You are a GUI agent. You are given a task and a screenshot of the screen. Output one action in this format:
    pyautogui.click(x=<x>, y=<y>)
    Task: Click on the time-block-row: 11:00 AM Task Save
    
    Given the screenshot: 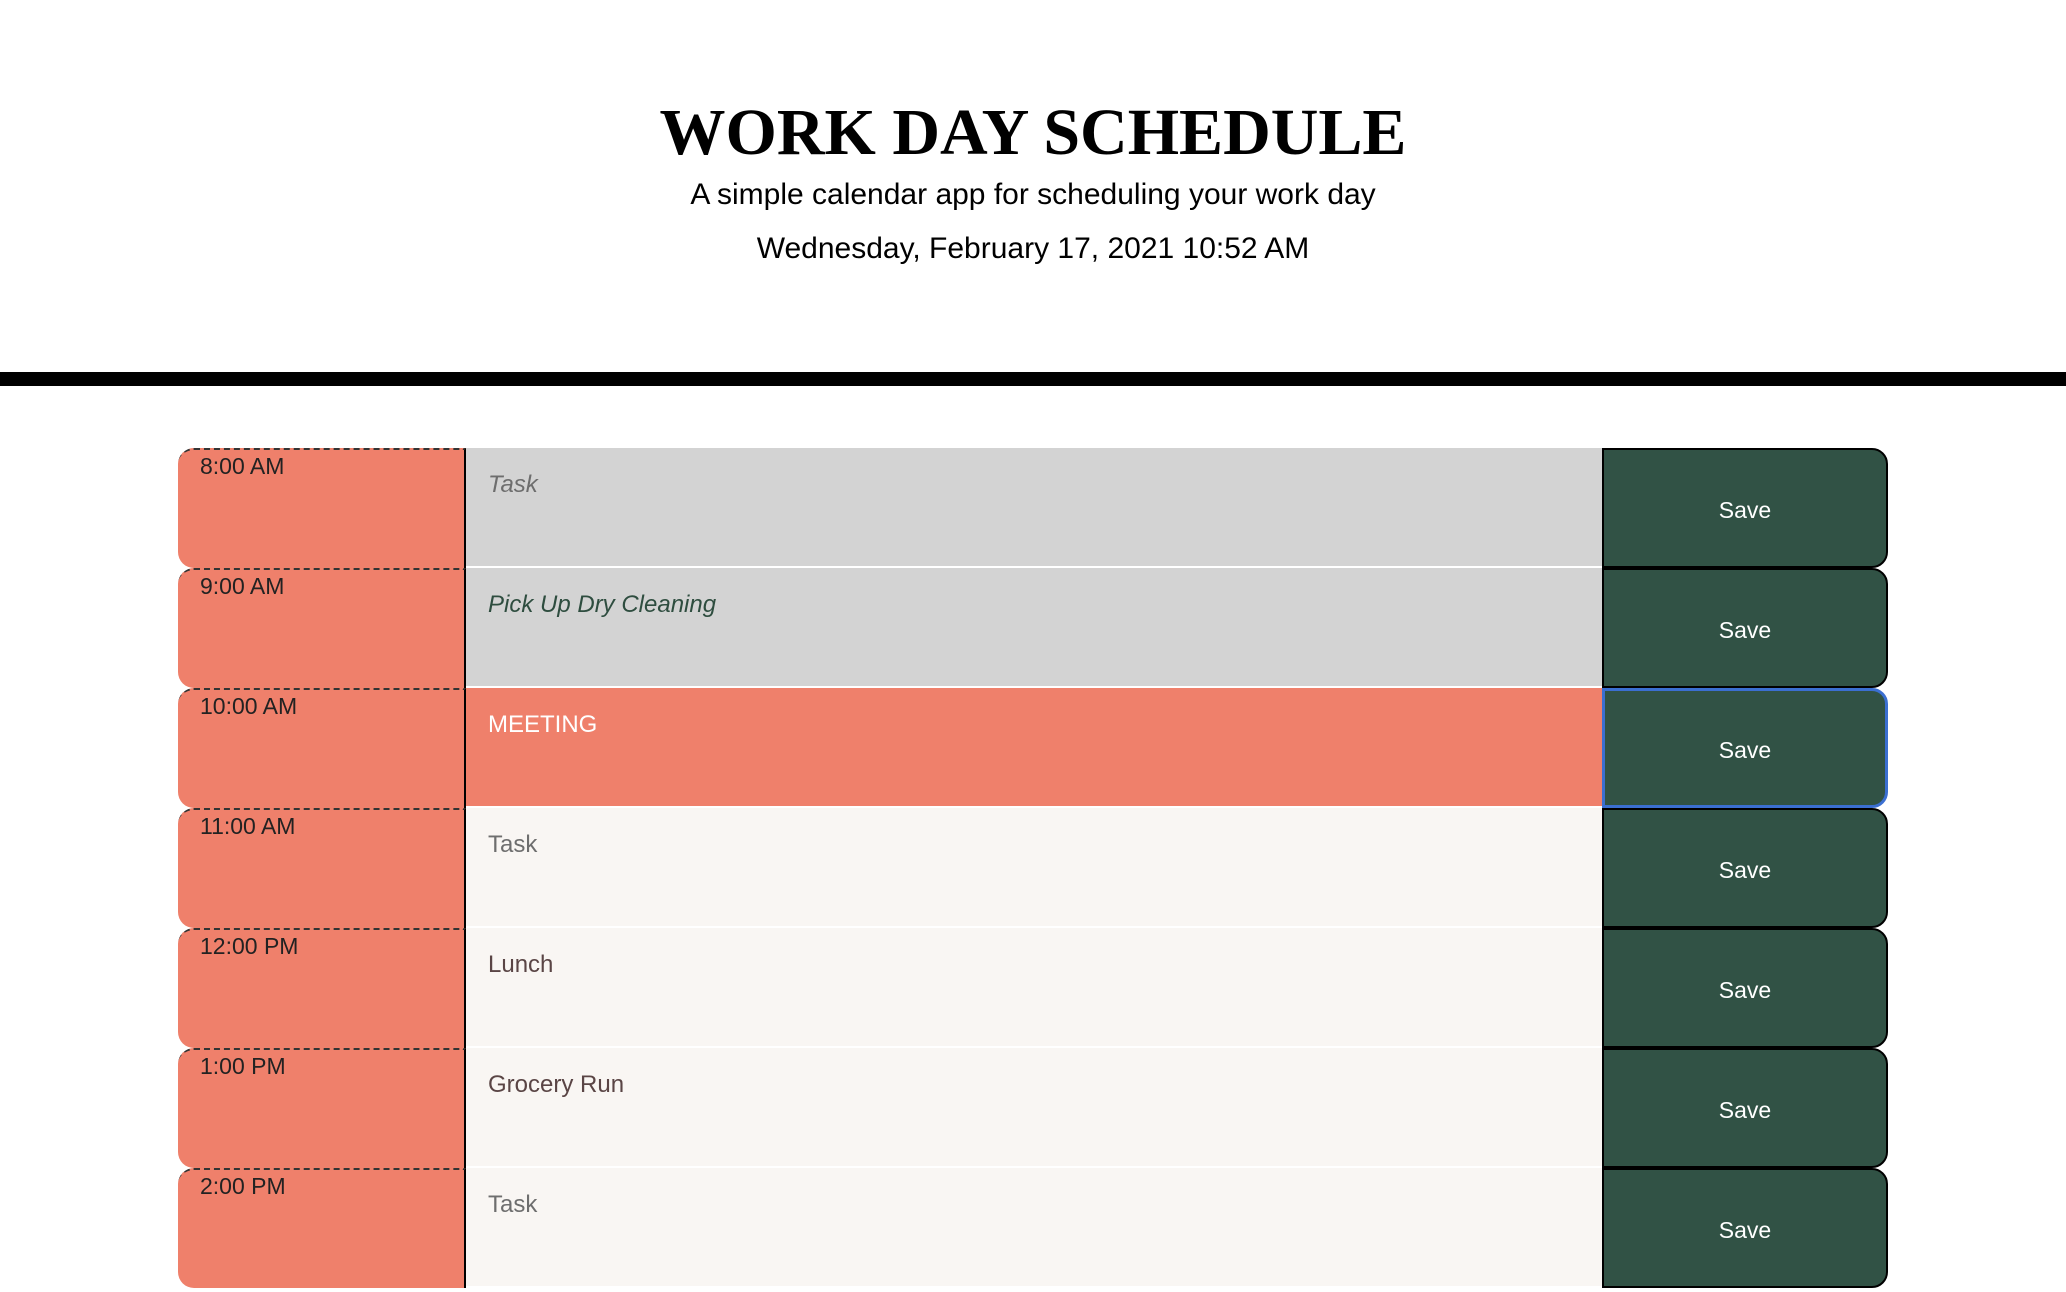 What is the action you would take?
    pyautogui.click(x=1033, y=868)
    